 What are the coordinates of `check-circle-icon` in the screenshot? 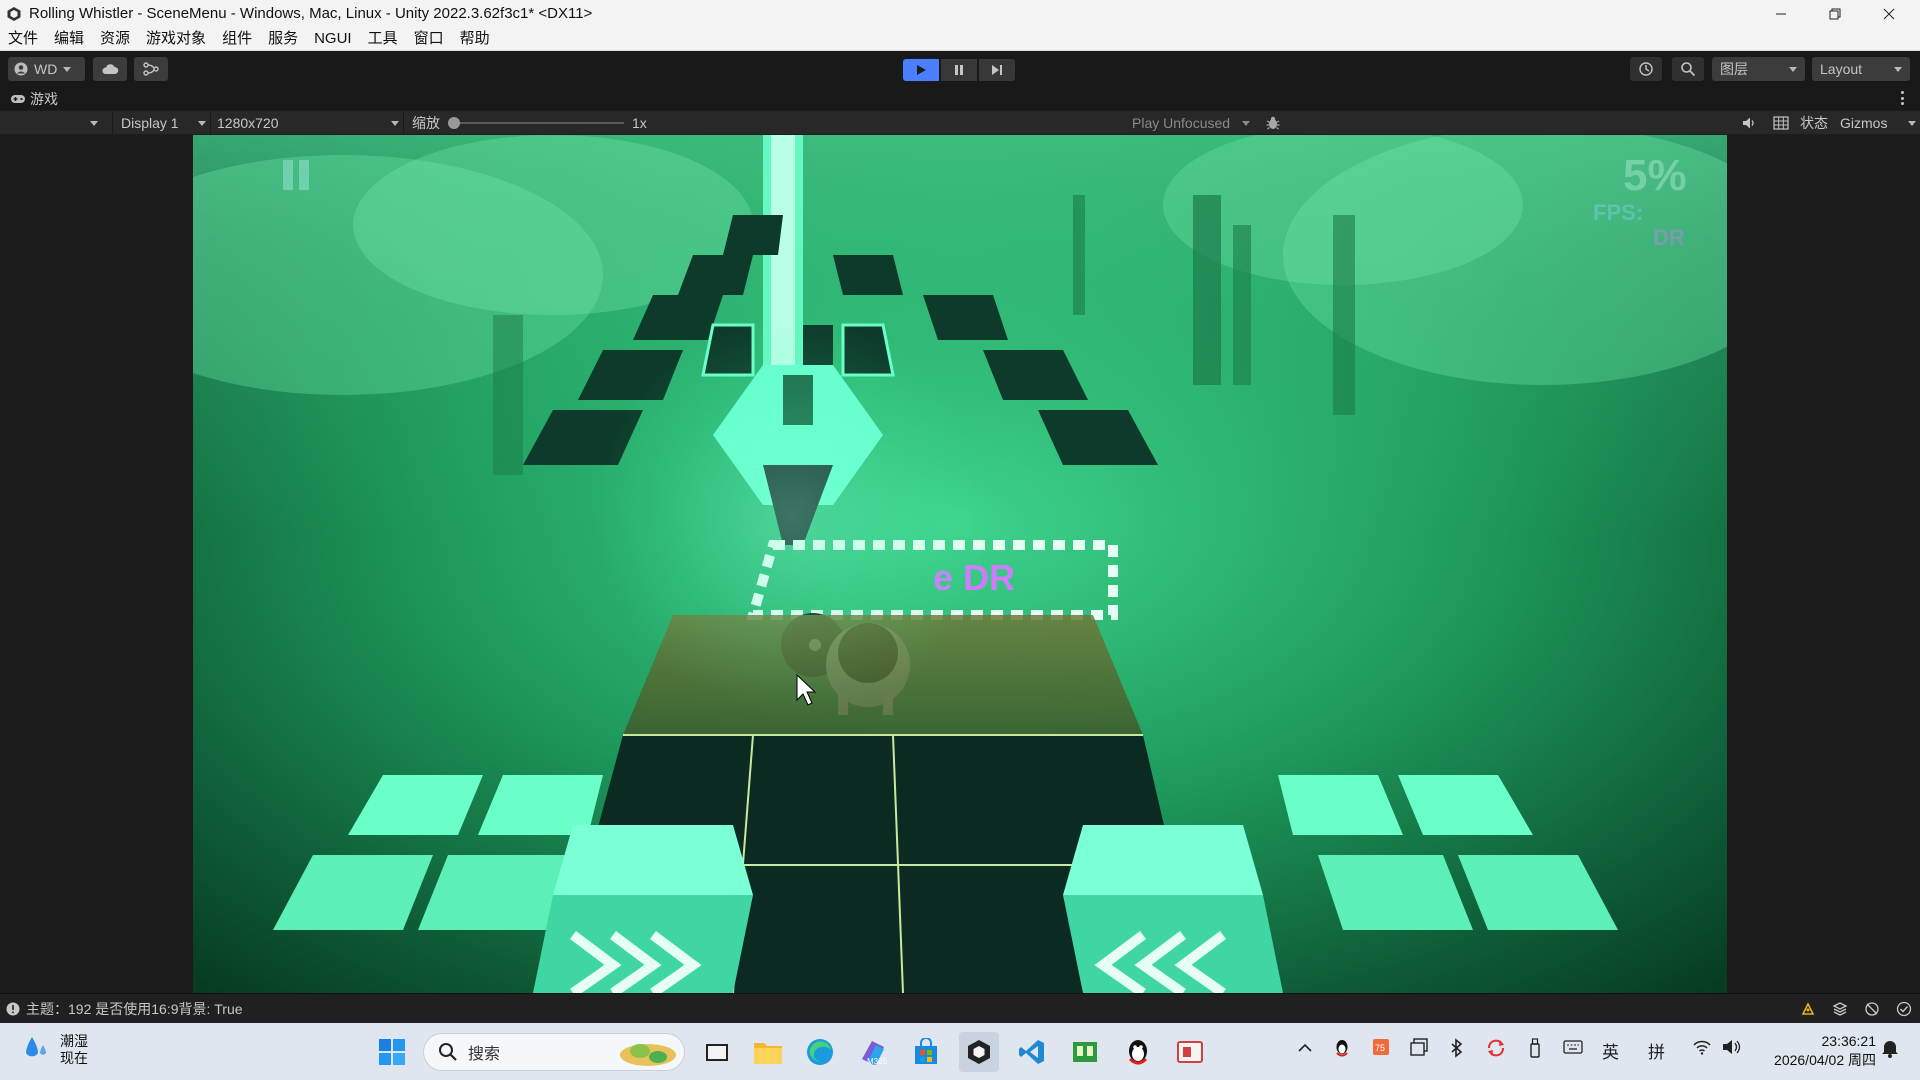 It's located at (1904, 1009).